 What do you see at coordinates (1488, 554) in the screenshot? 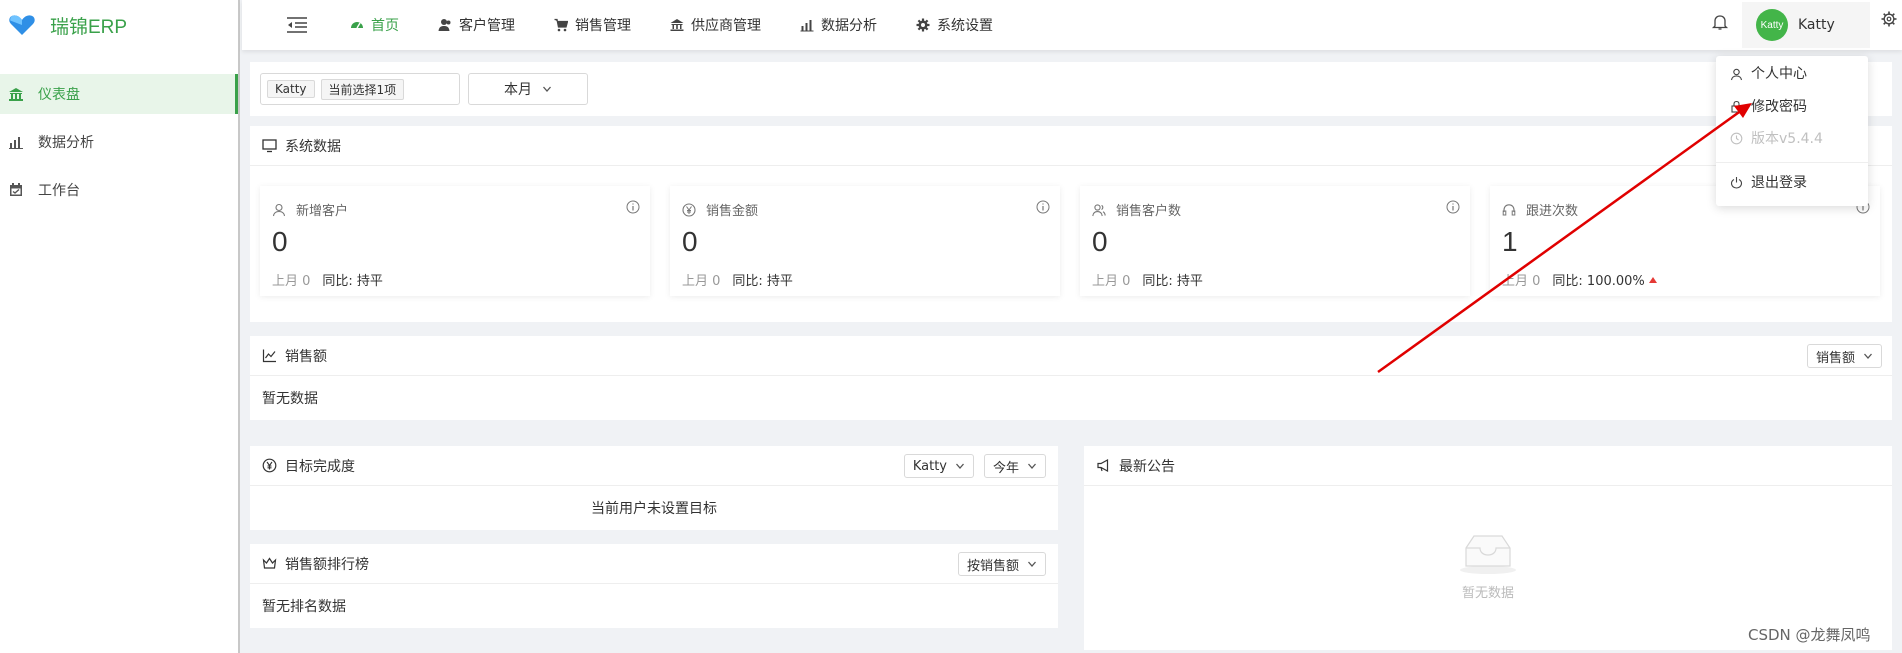
I see `empty-box-icon` at bounding box center [1488, 554].